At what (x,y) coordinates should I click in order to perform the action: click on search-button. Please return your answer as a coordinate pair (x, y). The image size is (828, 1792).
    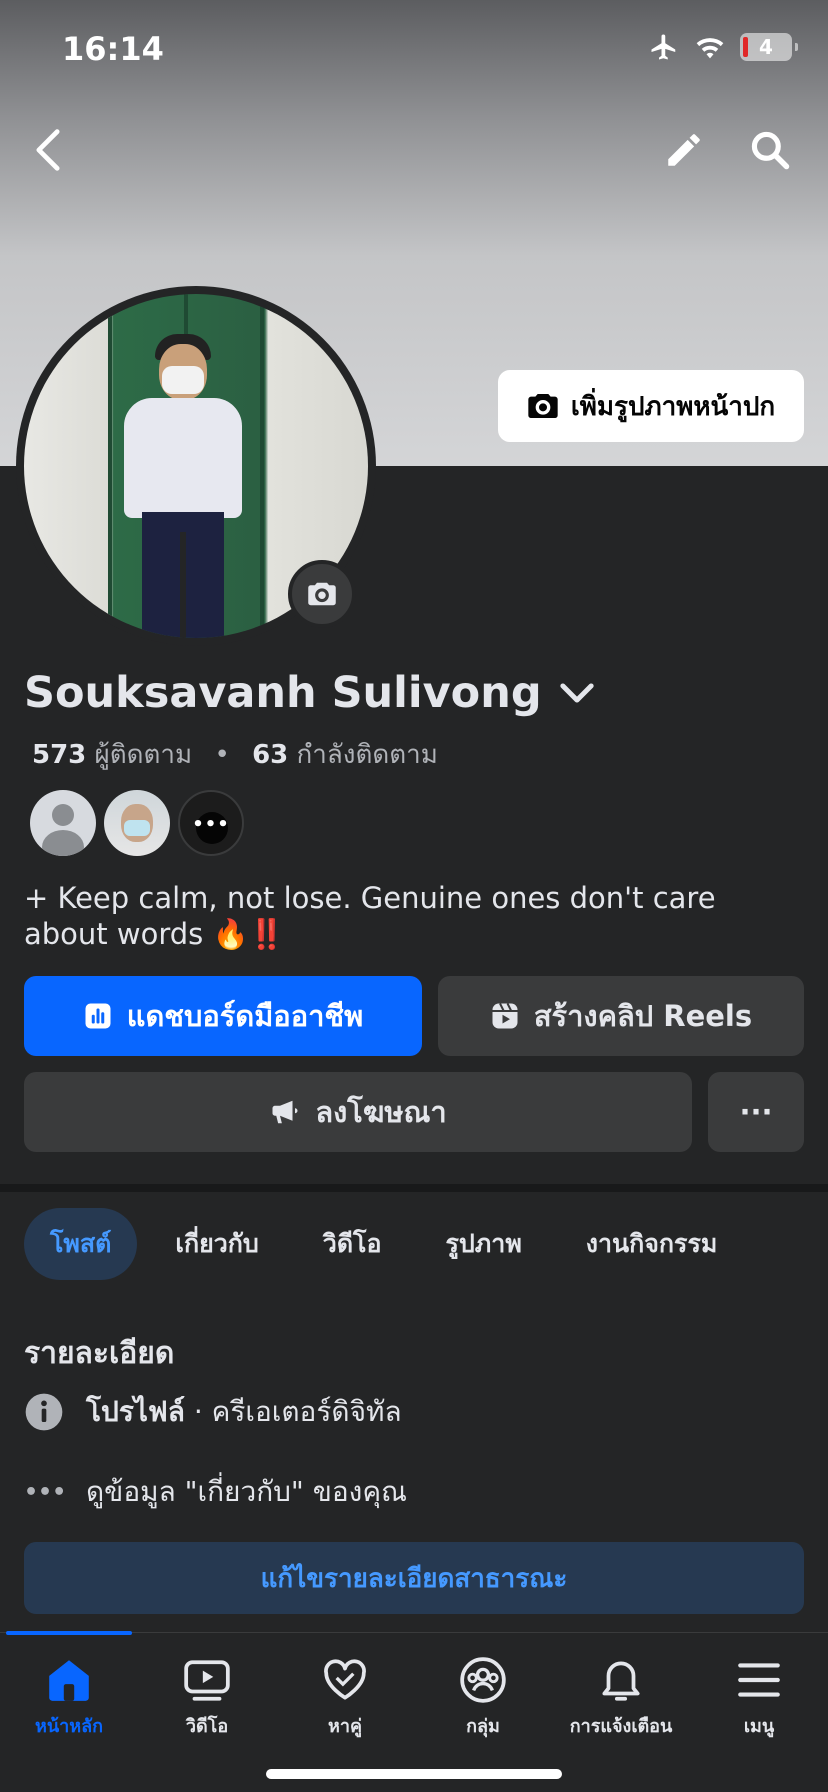
    Looking at the image, I should click on (770, 150).